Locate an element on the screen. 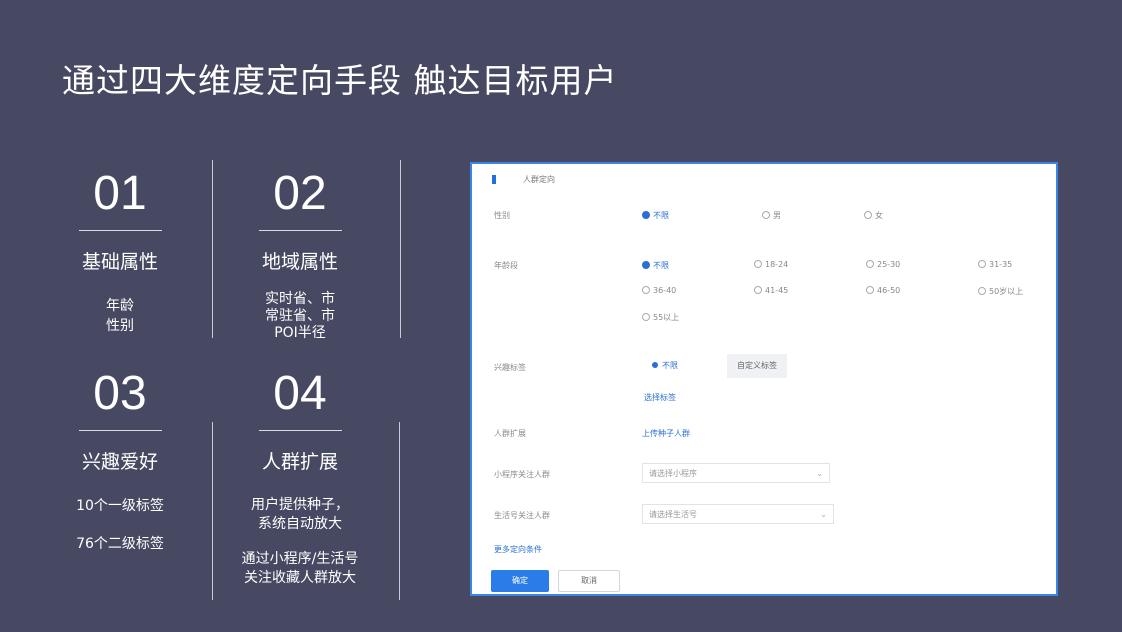  upload-seed-link: 上传种子人群 is located at coordinates (666, 433).